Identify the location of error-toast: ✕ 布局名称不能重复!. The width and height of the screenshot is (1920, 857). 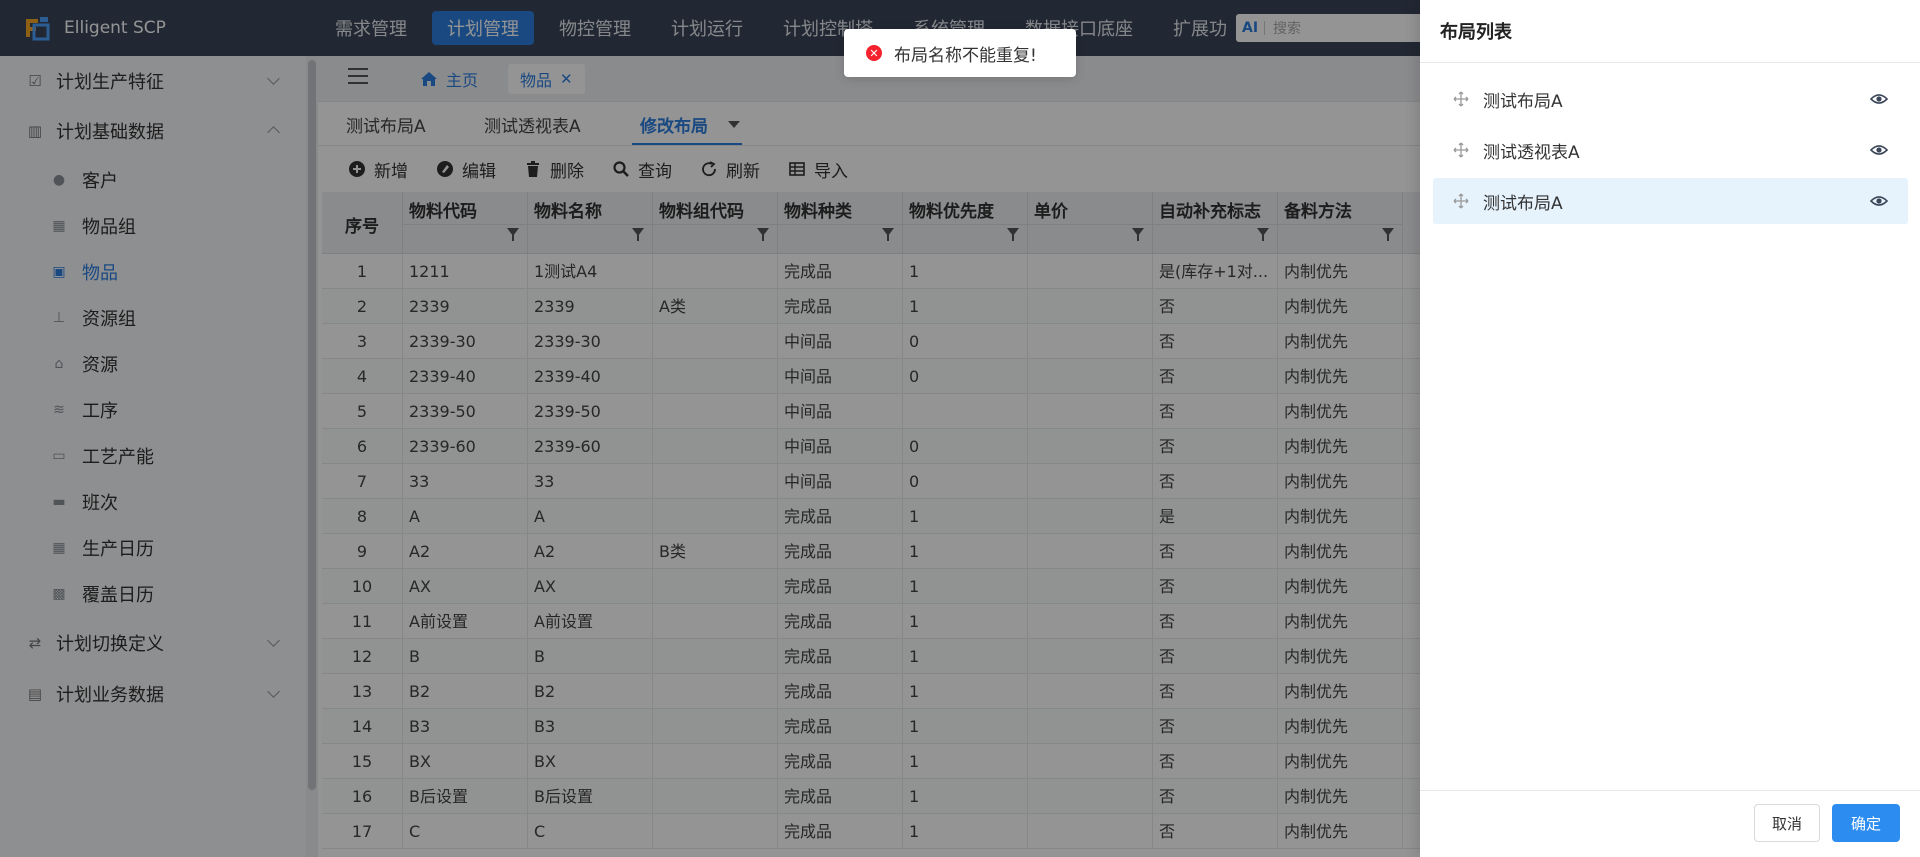
(960, 53).